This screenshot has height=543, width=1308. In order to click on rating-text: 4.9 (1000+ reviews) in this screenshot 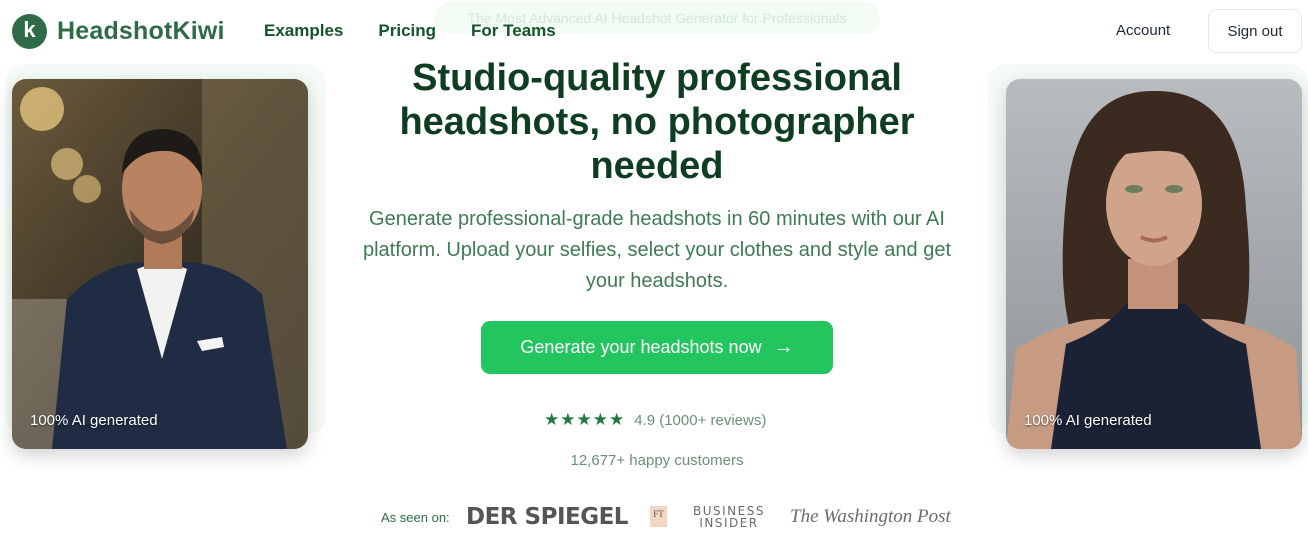, I will do `click(700, 420)`.